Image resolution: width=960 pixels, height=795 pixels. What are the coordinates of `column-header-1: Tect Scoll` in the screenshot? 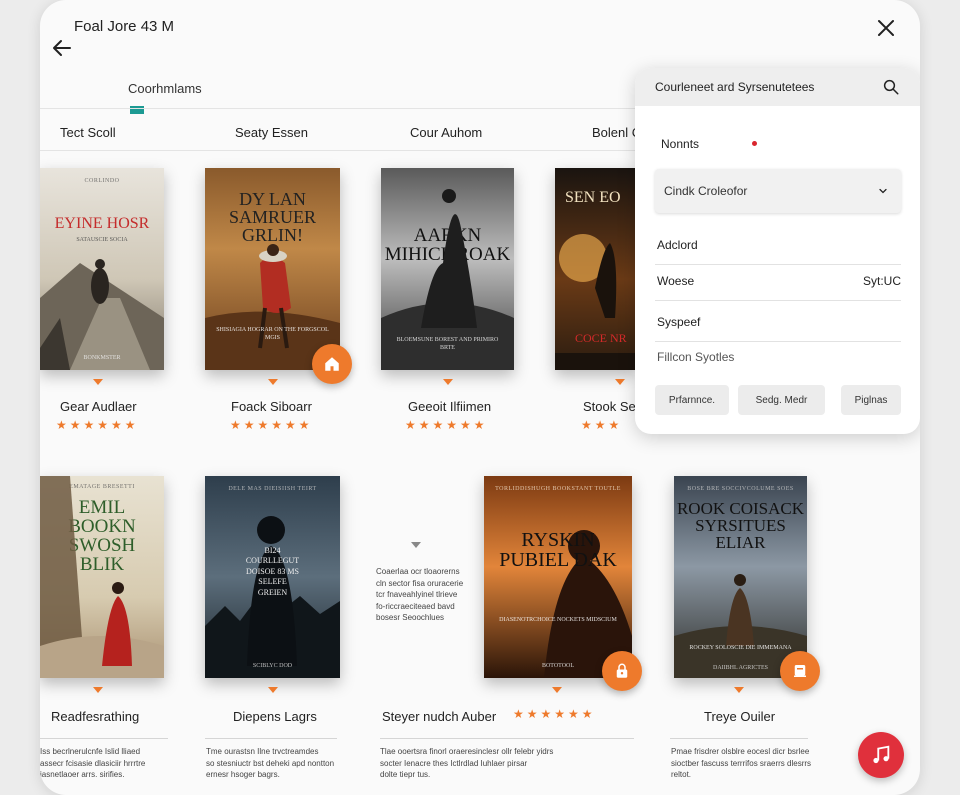 It's located at (88, 132).